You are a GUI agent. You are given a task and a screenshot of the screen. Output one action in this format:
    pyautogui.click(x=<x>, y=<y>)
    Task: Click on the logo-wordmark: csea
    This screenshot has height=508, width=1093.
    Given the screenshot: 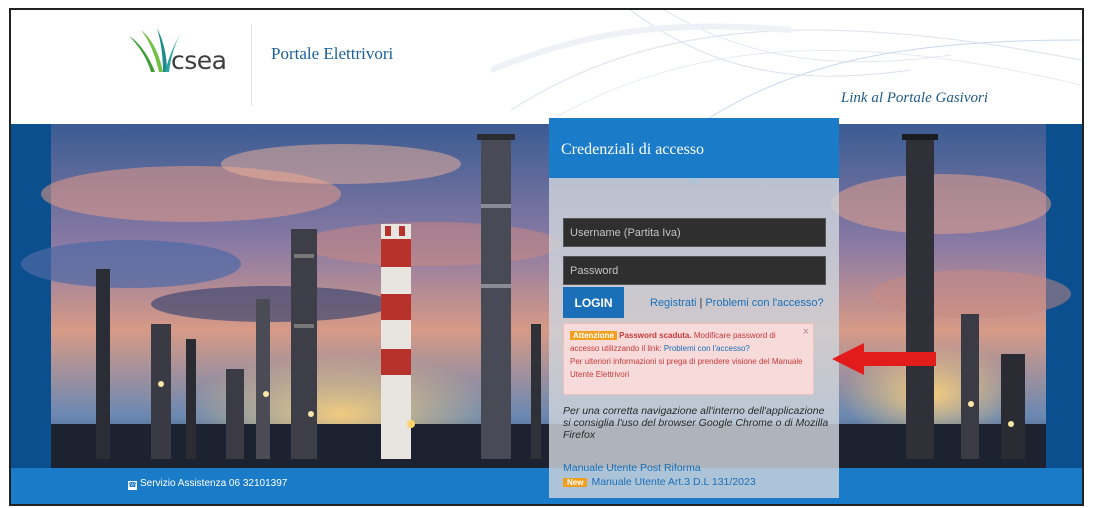 What is the action you would take?
    pyautogui.click(x=199, y=60)
    